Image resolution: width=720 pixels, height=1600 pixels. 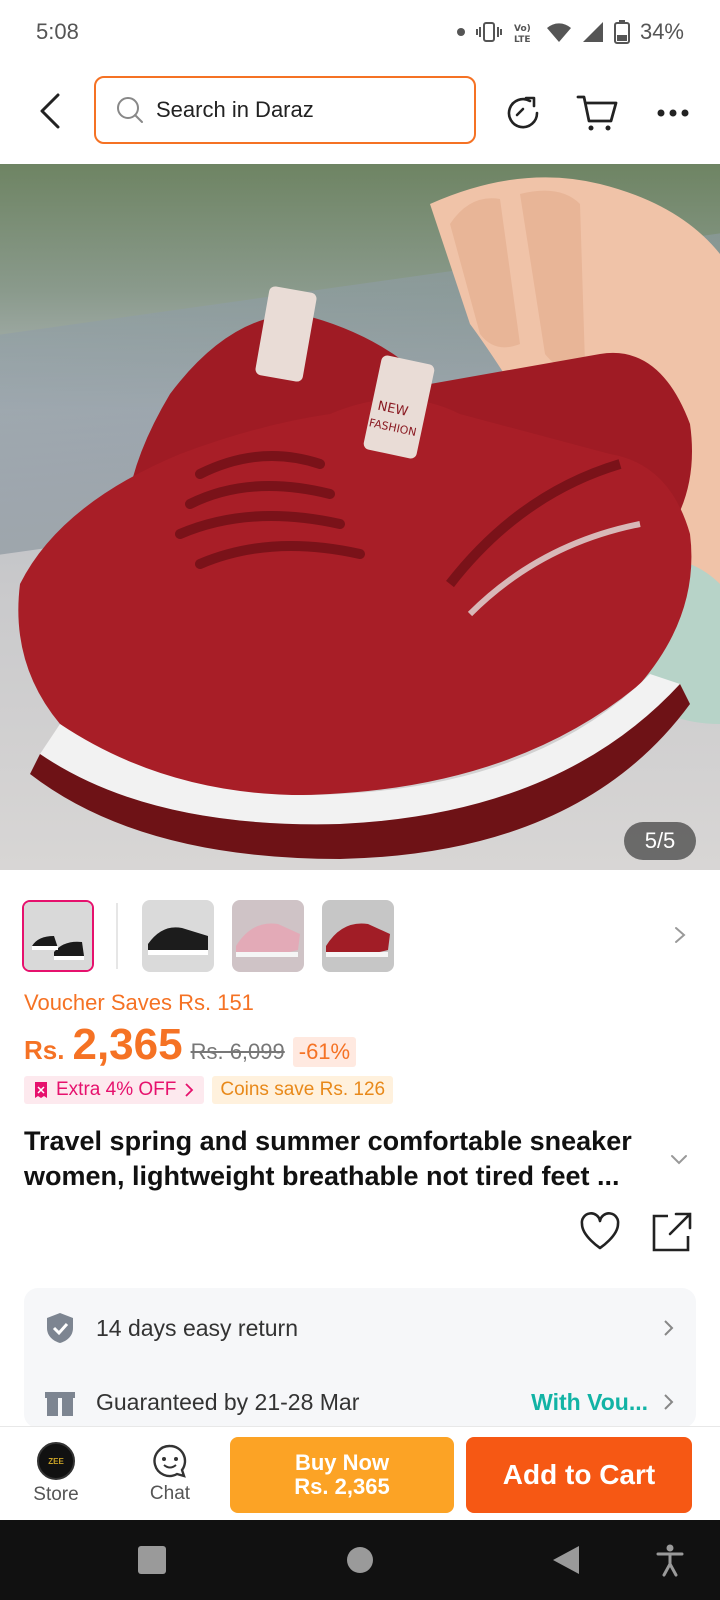 I want to click on vibrate-icon, so click(x=488, y=32).